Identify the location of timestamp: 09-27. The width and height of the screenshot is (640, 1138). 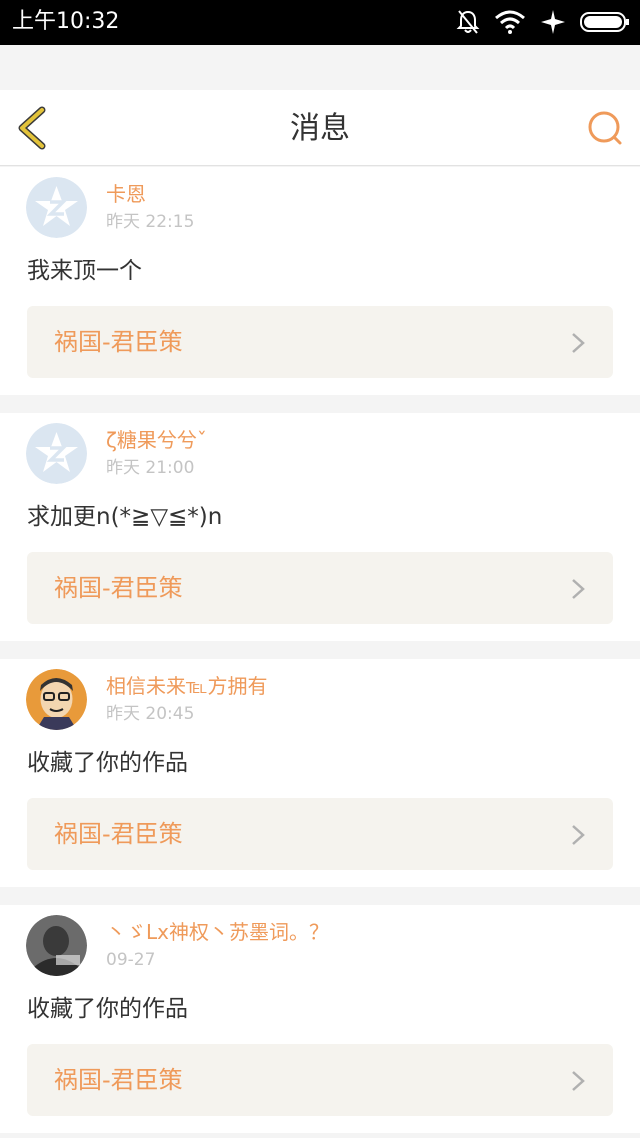
(131, 960).